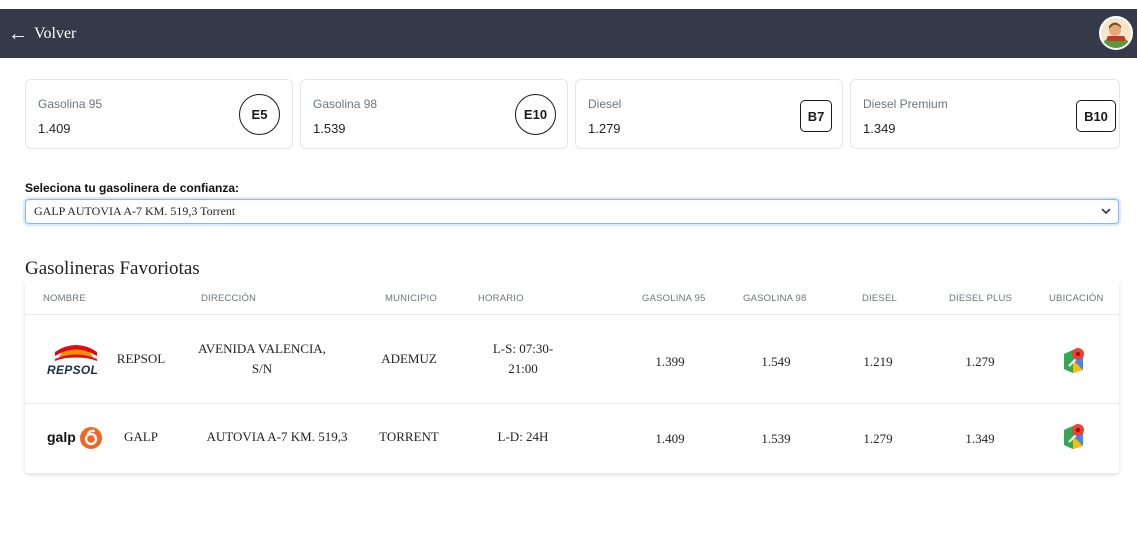 The image size is (1137, 535). Describe the element at coordinates (501, 298) in the screenshot. I see `column-header-horario: HORARIO` at that location.